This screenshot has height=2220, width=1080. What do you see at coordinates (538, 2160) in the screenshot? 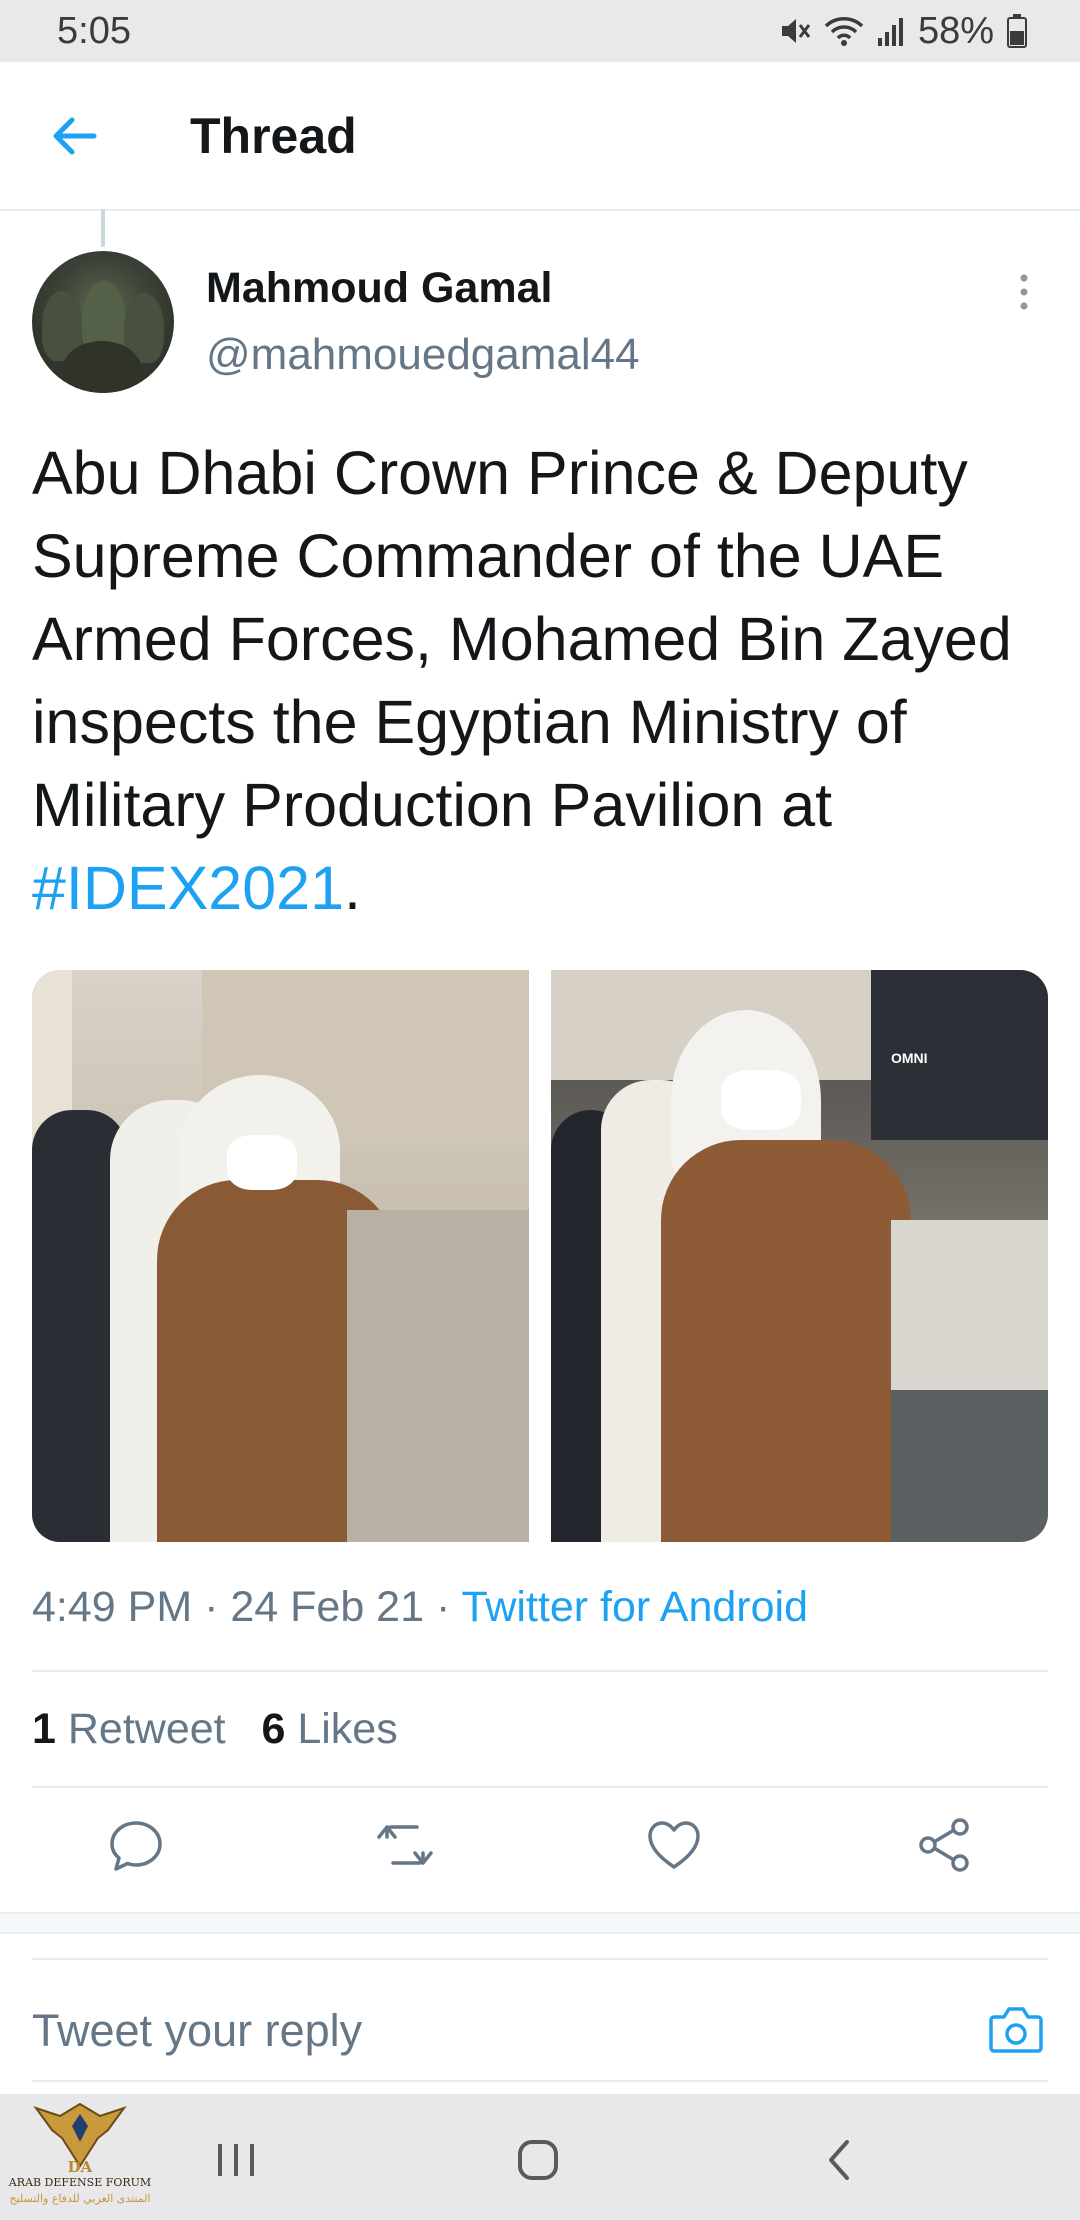
I see `home-icon` at bounding box center [538, 2160].